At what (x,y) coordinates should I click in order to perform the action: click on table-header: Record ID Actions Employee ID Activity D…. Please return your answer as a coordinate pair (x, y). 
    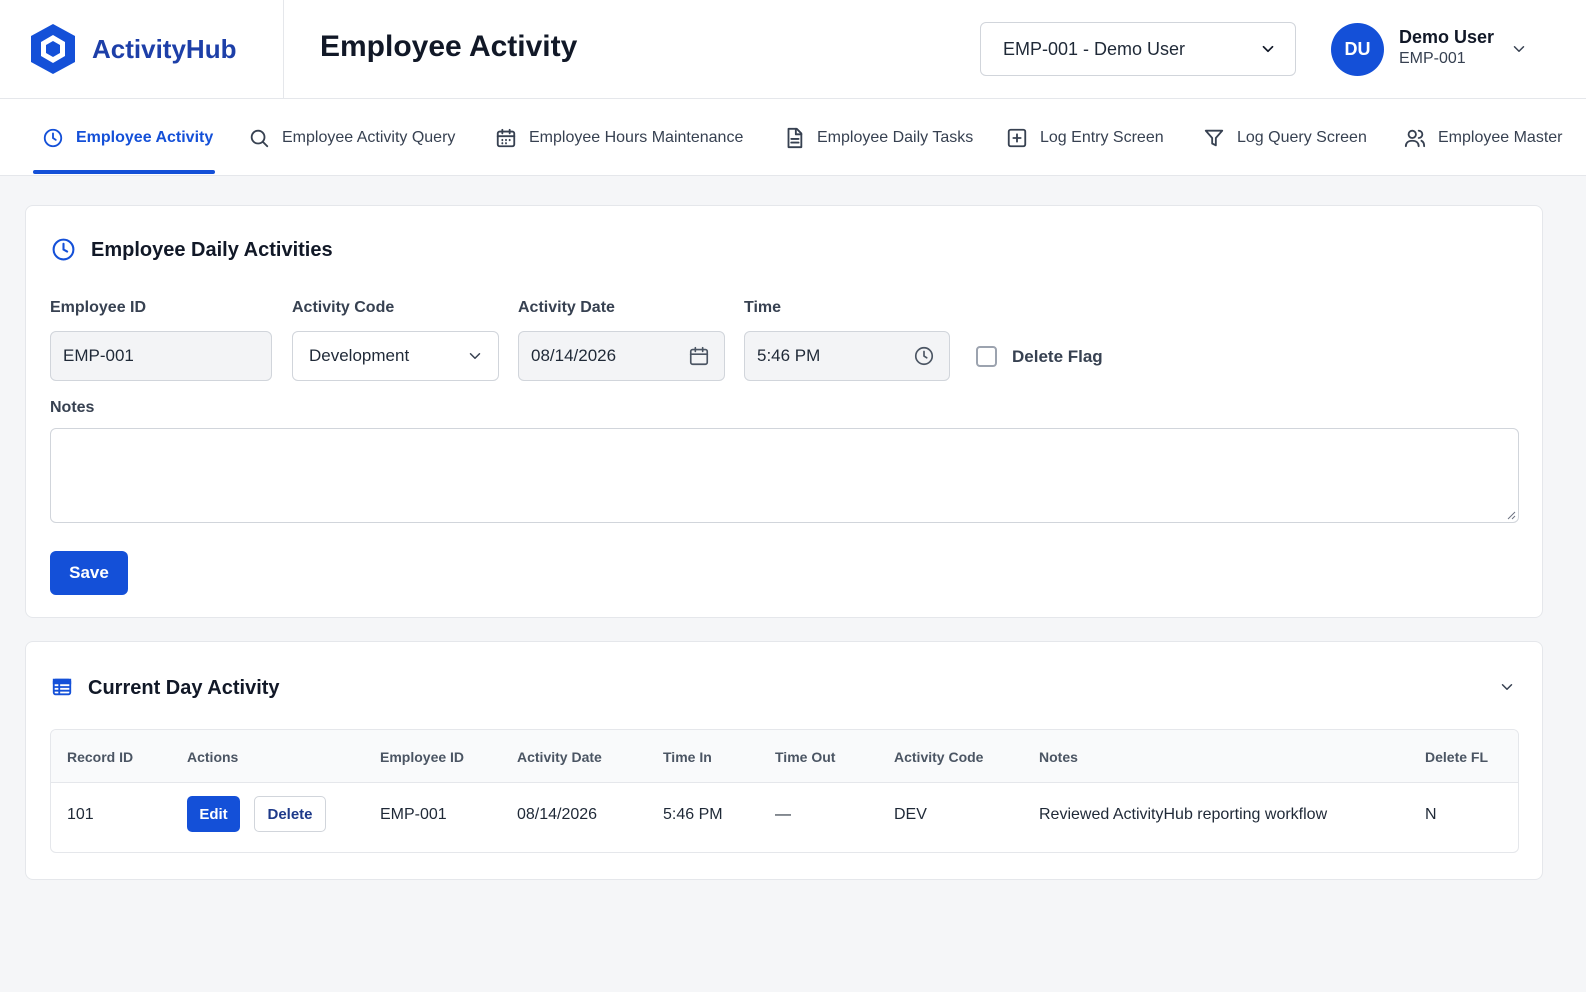
    Looking at the image, I should click on (784, 756).